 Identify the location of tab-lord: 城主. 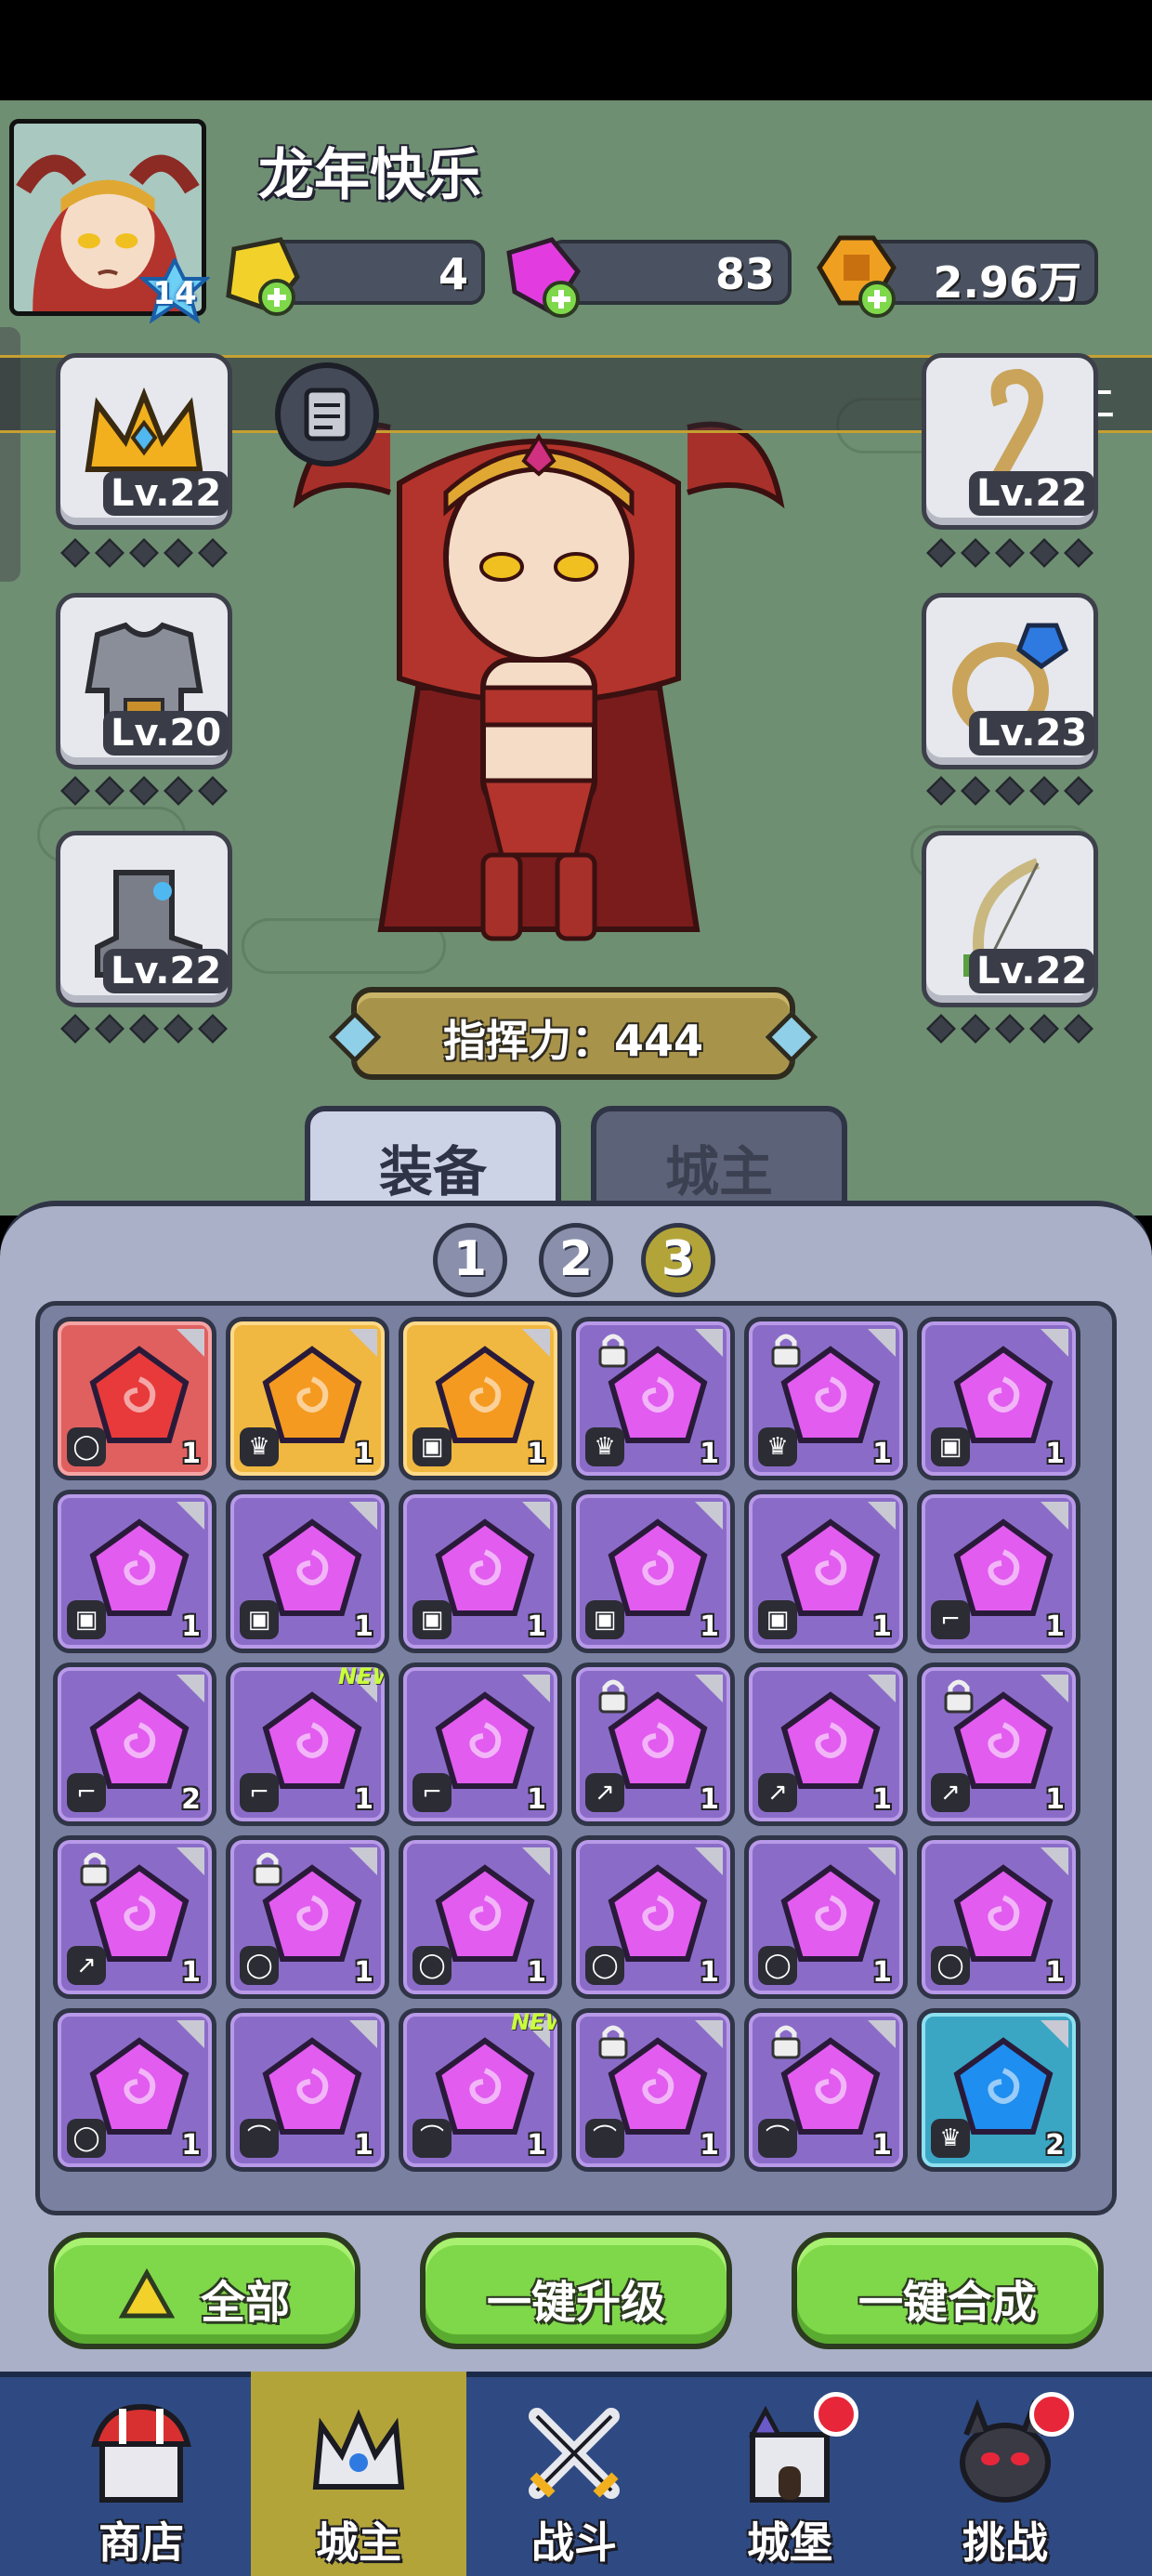
(719, 1158).